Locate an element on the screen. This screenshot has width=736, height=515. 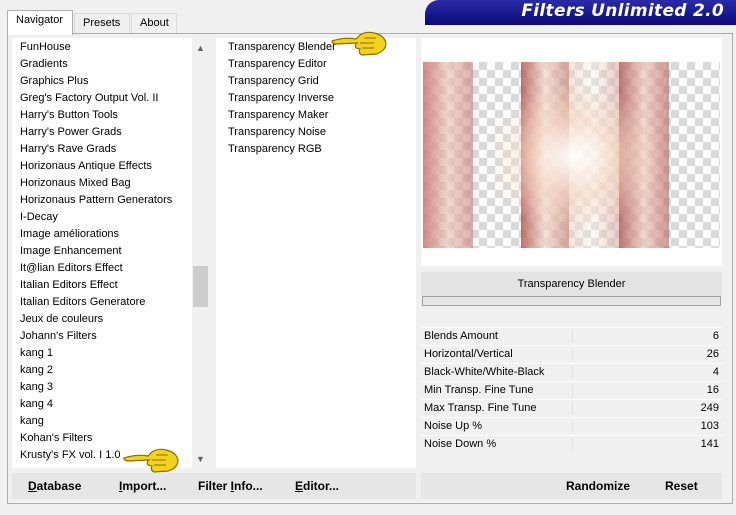
category-item: Graphics Plus is located at coordinates (54, 81).